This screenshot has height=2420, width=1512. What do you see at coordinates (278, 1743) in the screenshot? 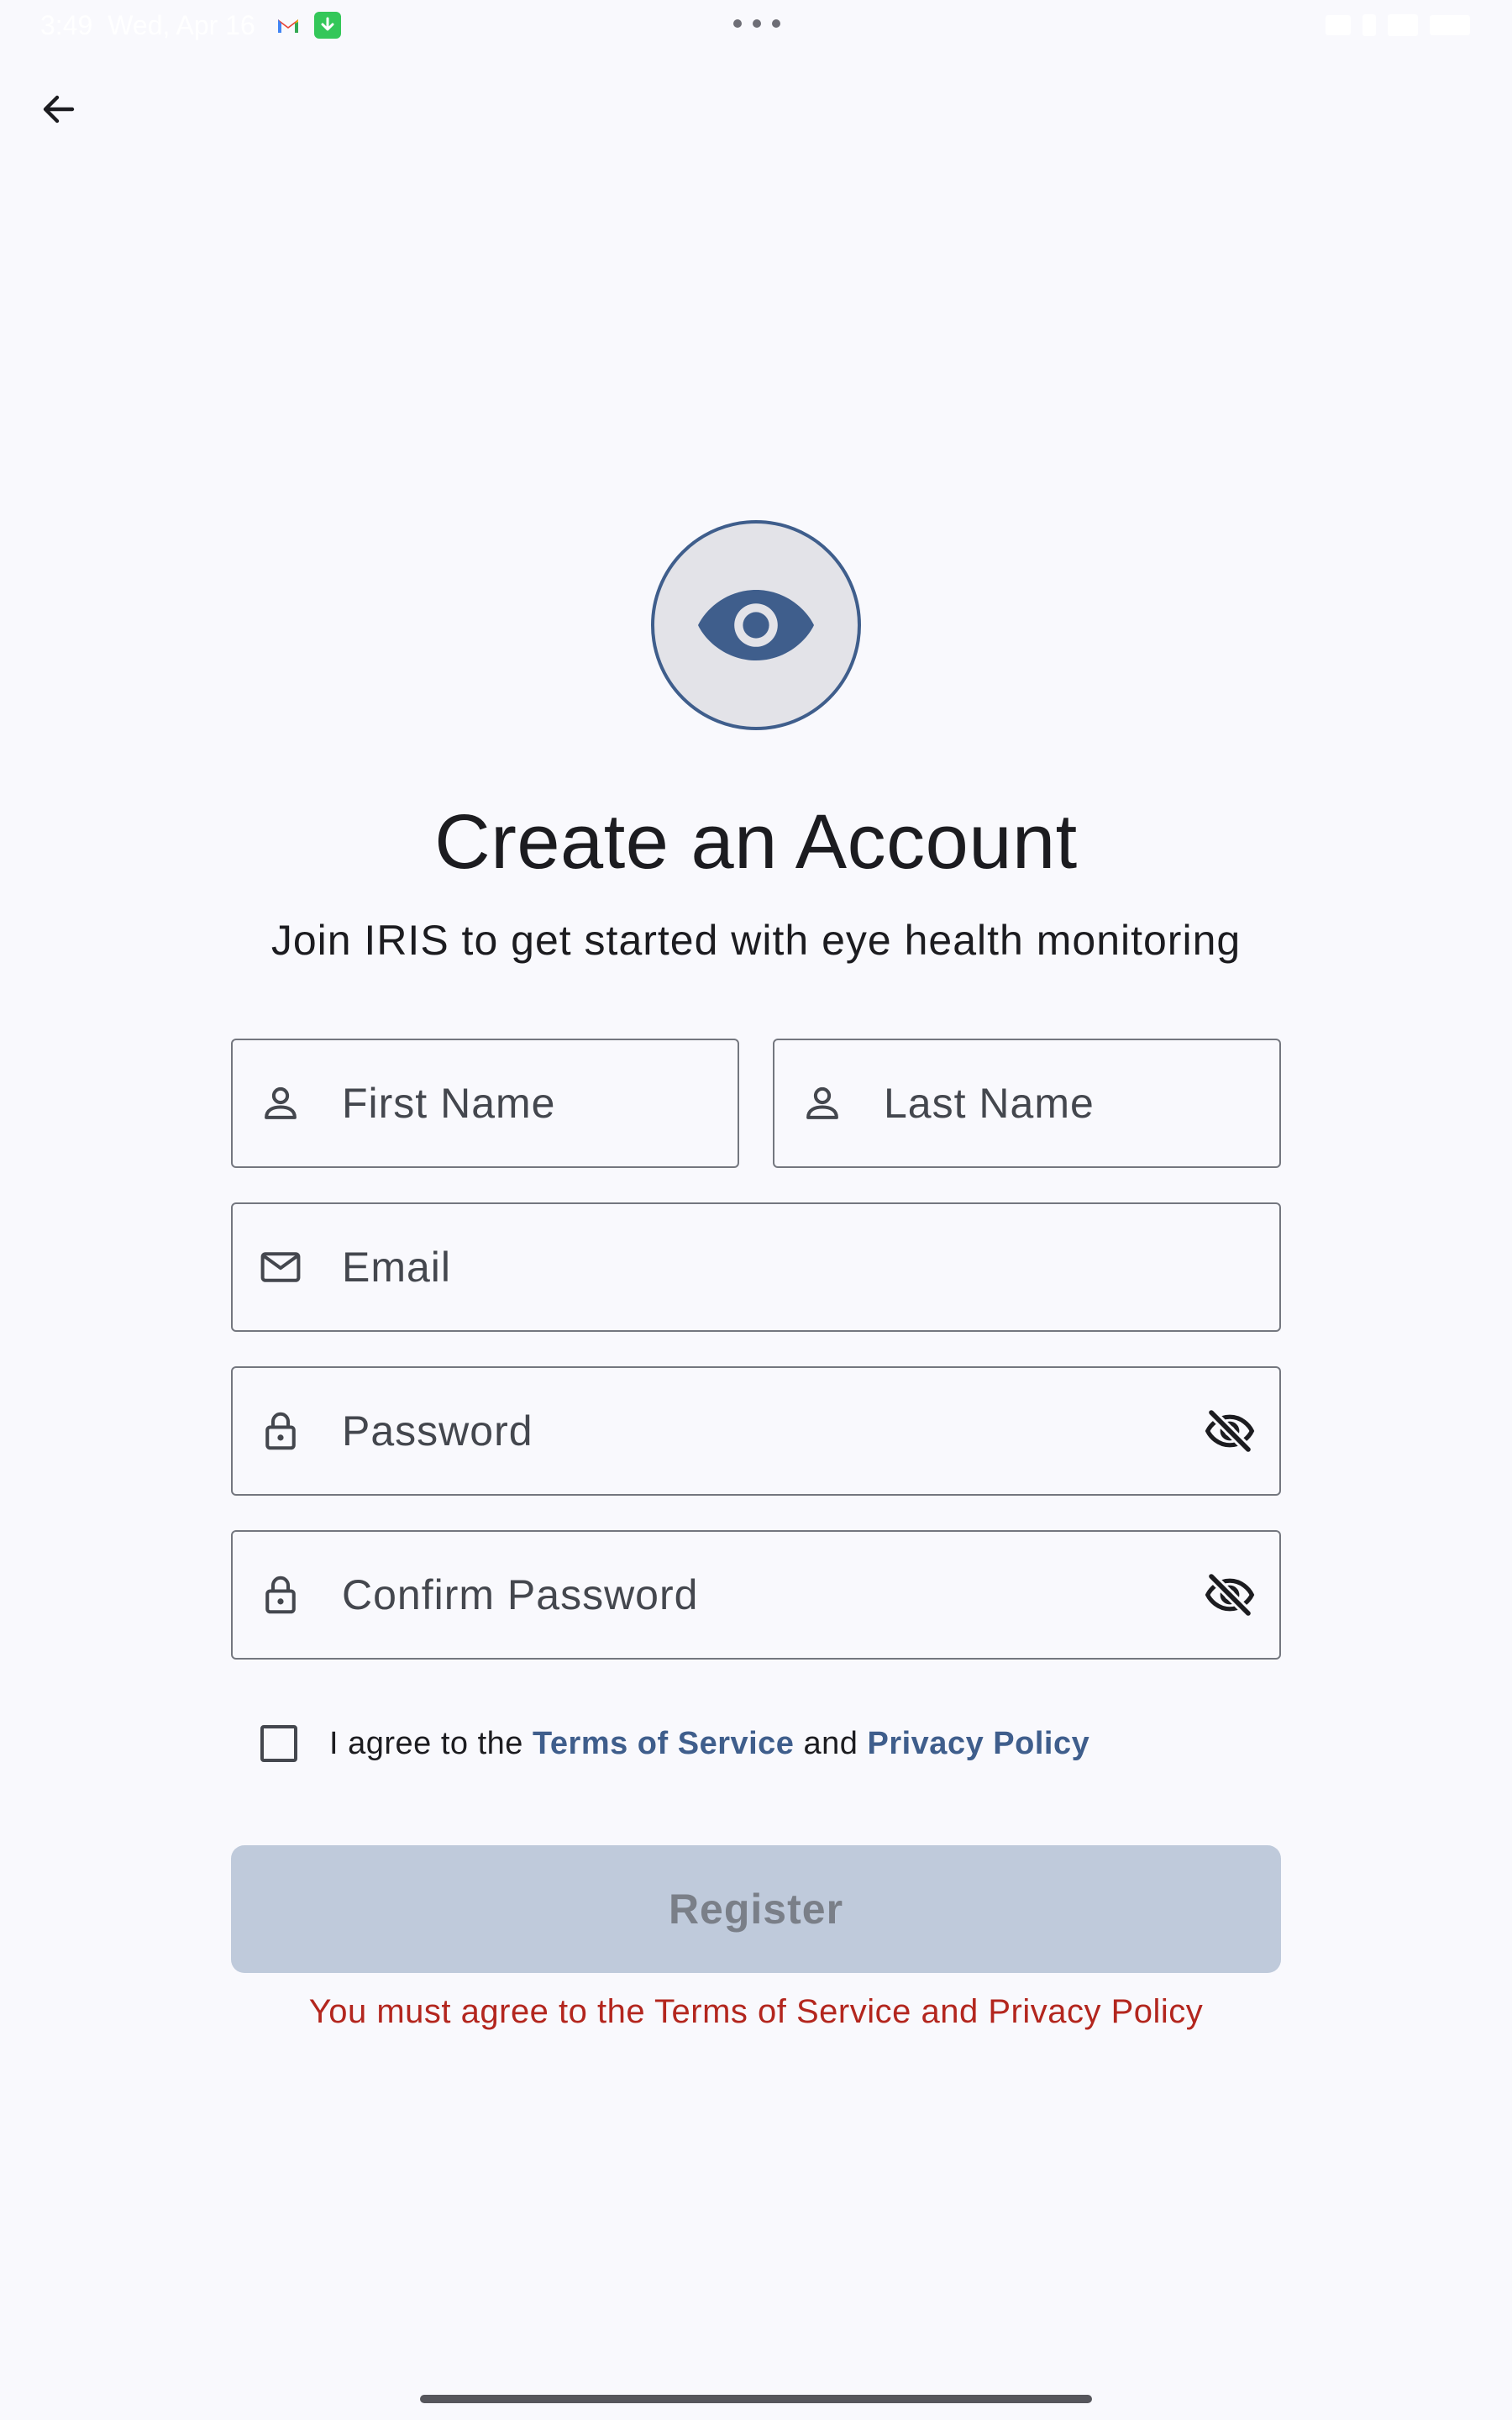
I see `terms-checkbox` at bounding box center [278, 1743].